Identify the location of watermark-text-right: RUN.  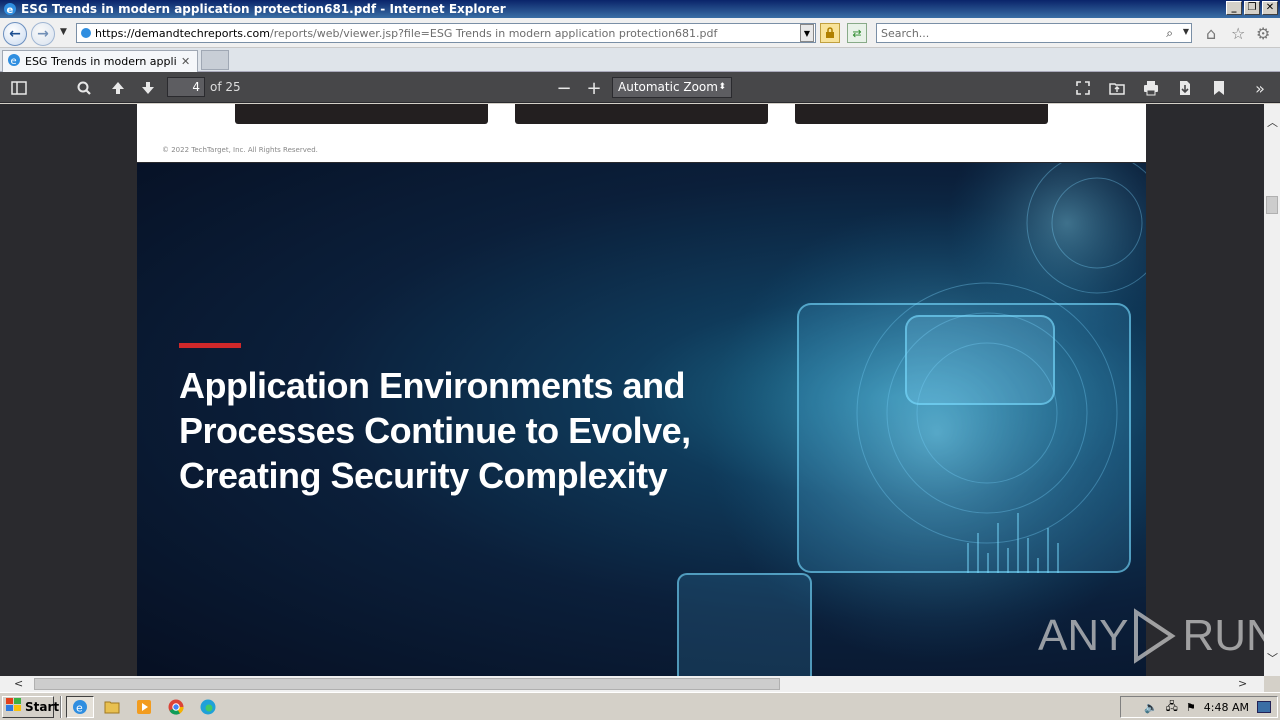
(1223, 635).